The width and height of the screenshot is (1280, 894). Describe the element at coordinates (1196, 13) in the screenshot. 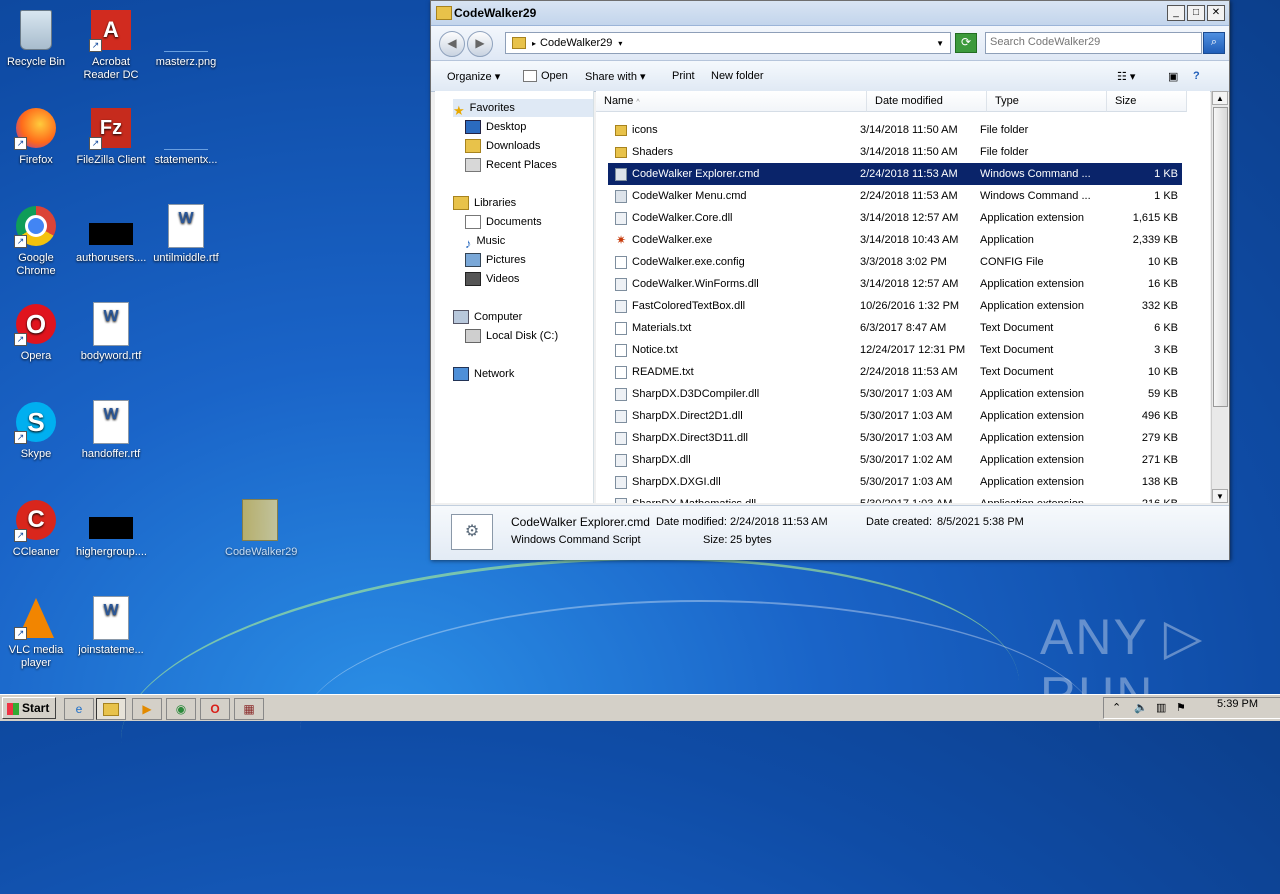

I see `maximize-button: □` at that location.